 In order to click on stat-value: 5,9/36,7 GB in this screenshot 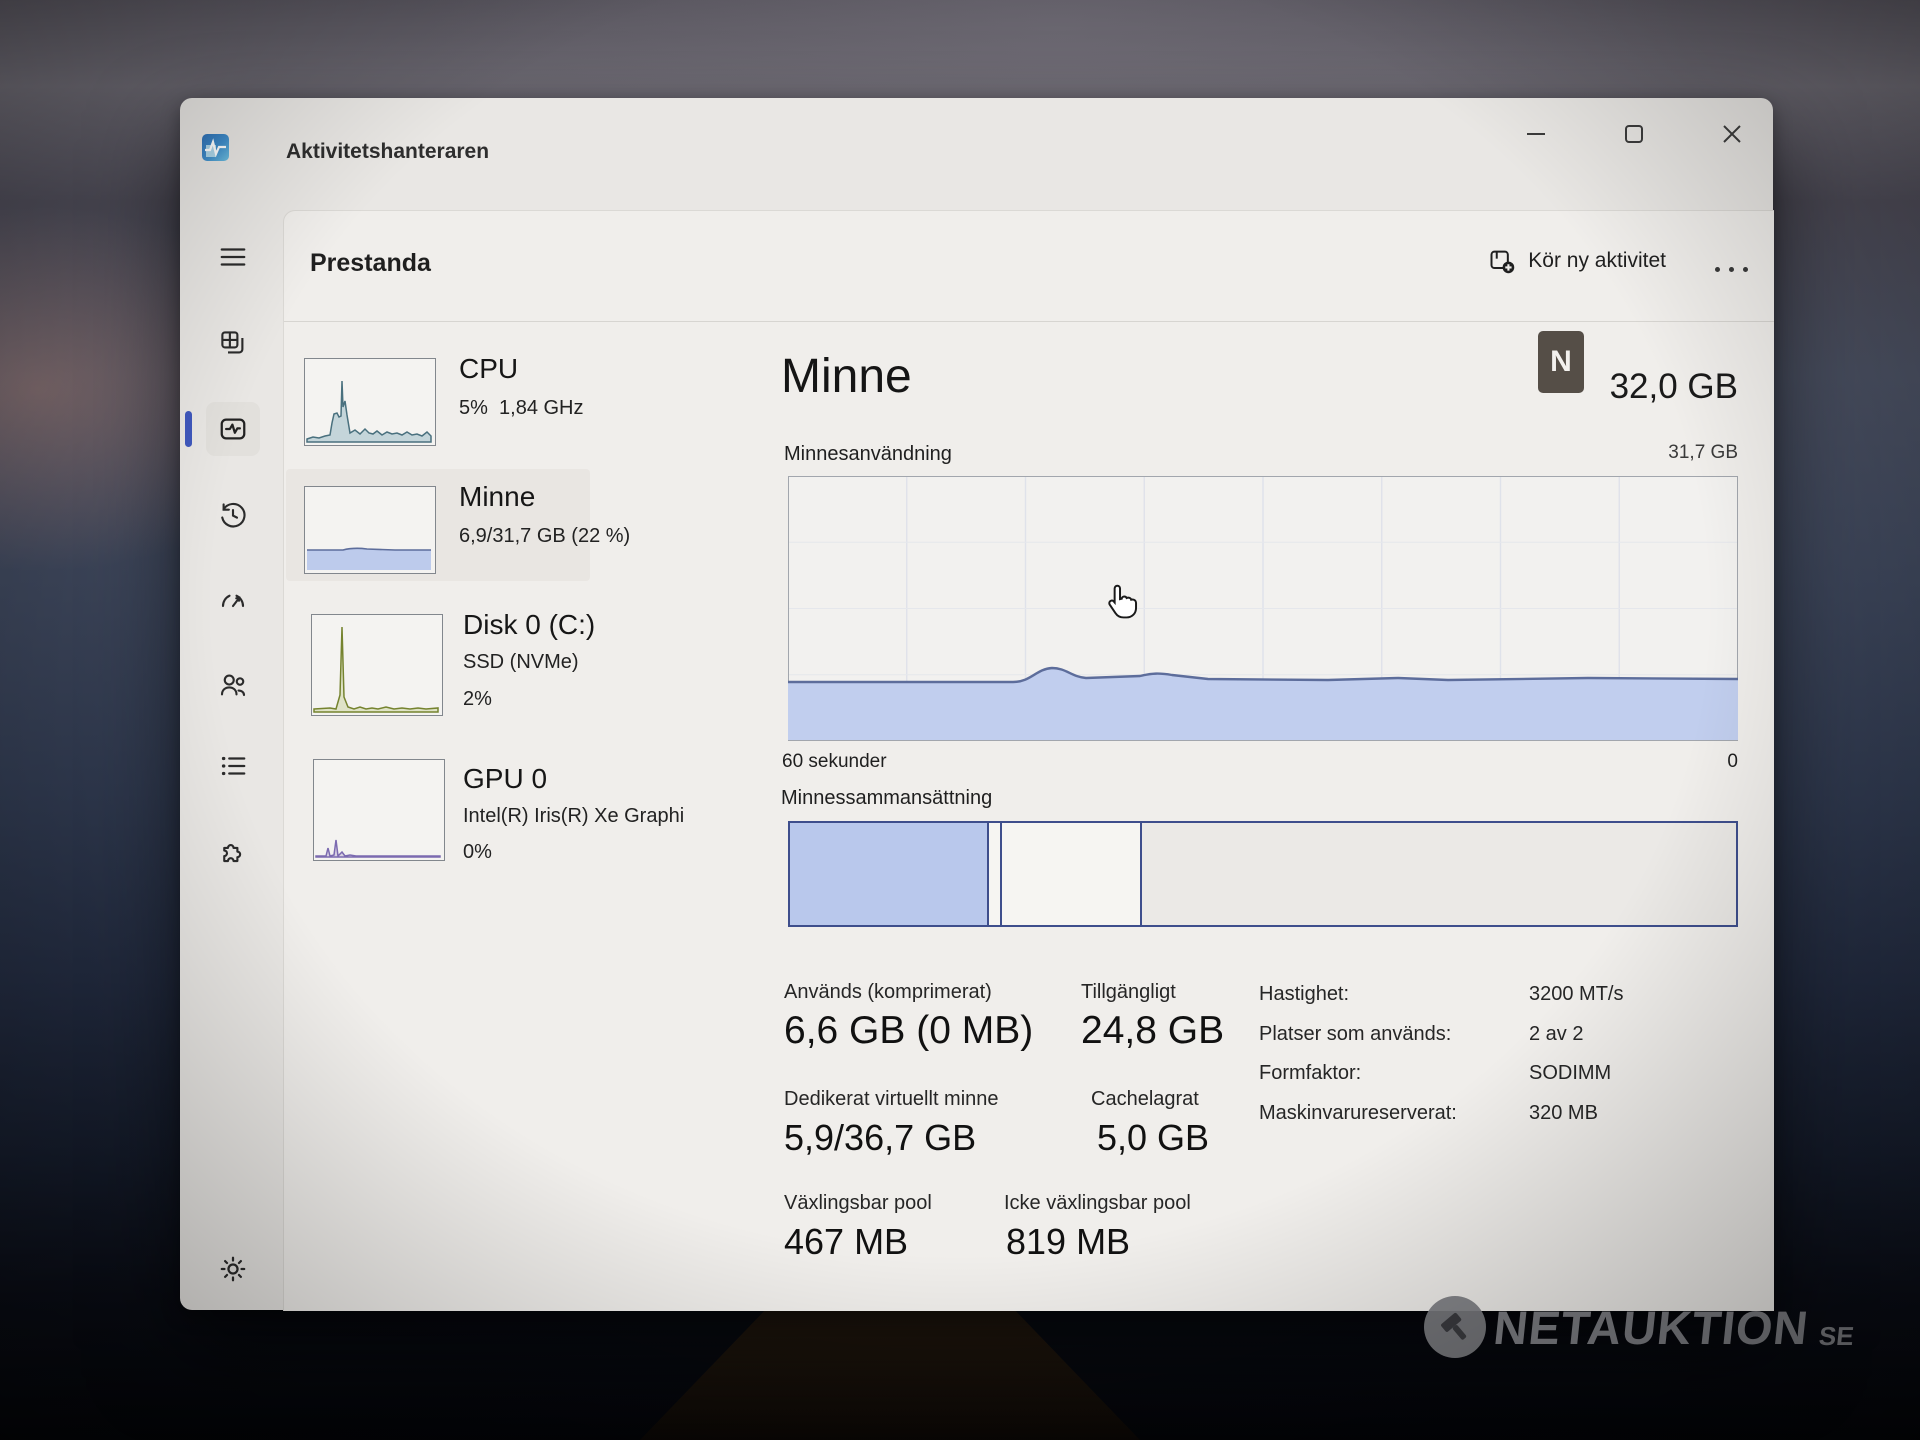, I will do `click(880, 1137)`.